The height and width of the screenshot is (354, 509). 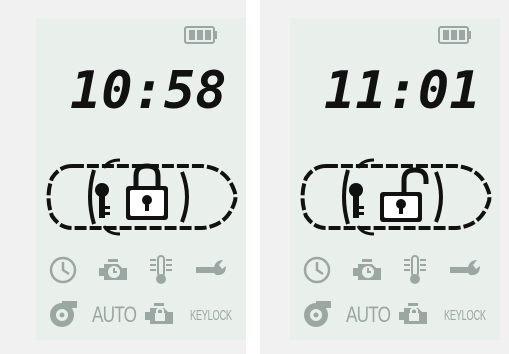 I want to click on time-text: 11:01, so click(x=402, y=88).